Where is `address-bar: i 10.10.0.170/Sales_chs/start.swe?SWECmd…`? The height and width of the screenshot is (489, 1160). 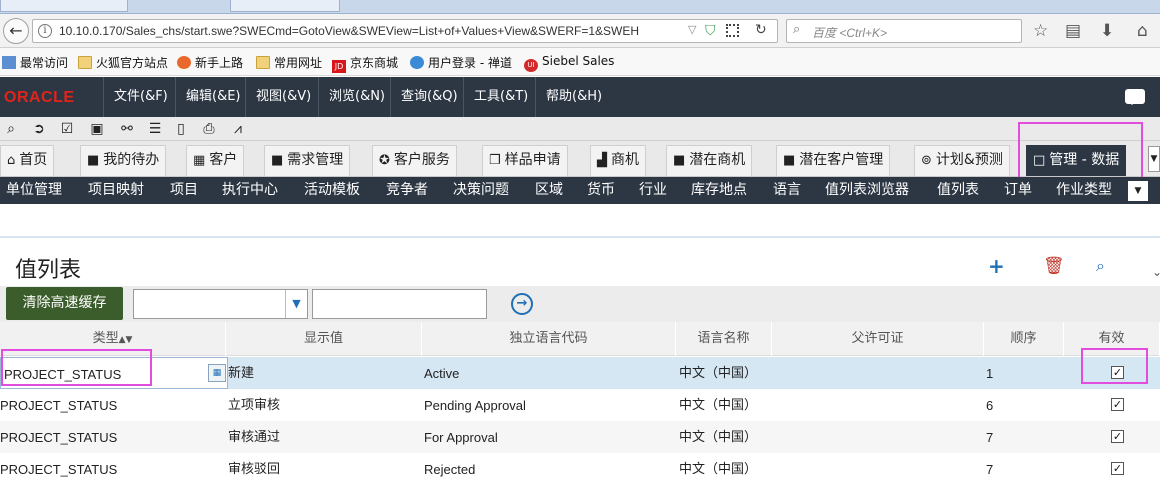 address-bar: i 10.10.0.170/Sales_chs/start.swe?SWECmd… is located at coordinates (405, 31).